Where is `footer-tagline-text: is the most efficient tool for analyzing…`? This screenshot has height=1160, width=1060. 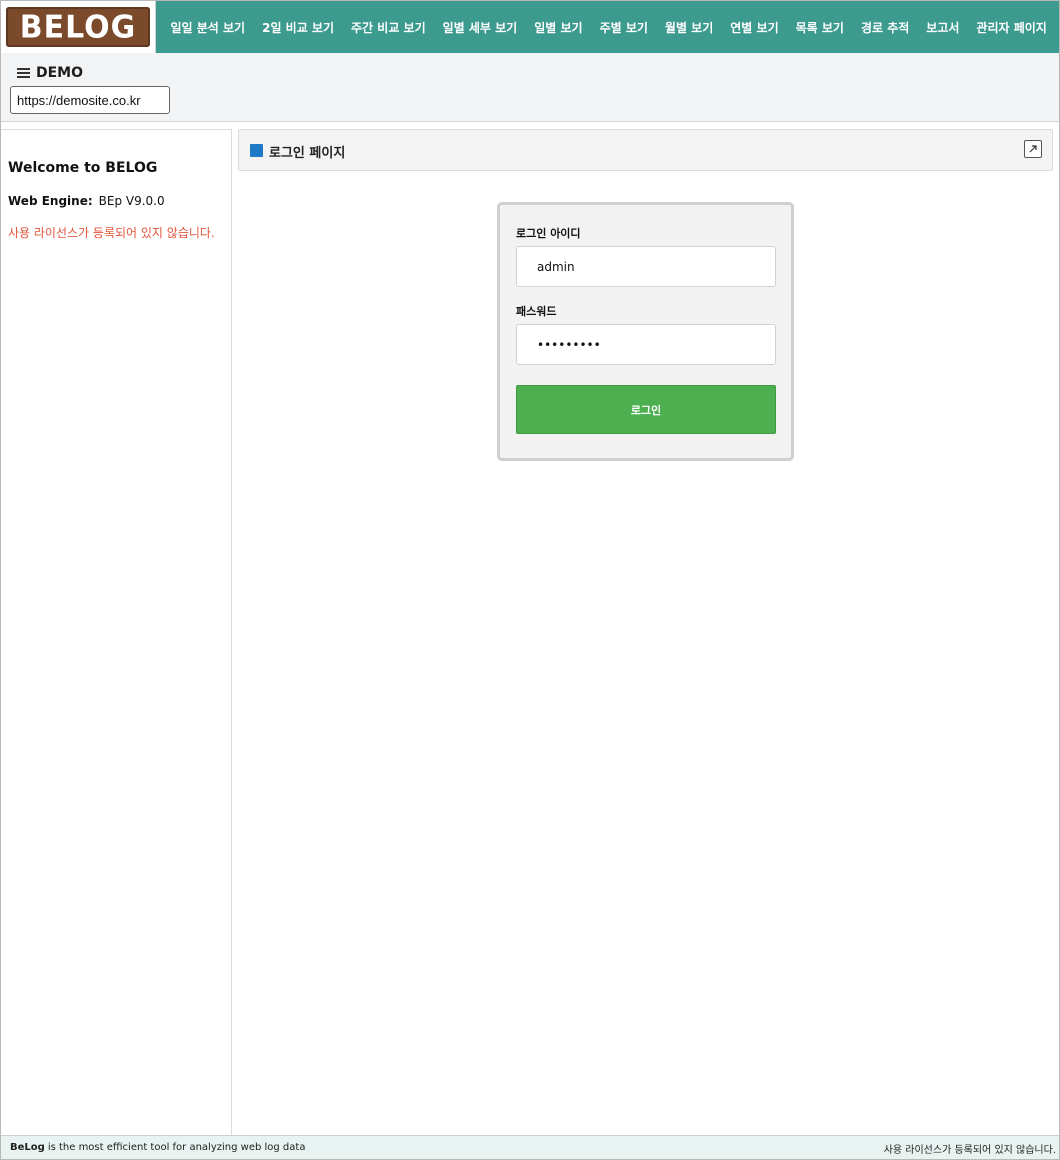 footer-tagline-text: is the most efficient tool for analyzing… is located at coordinates (176, 1147).